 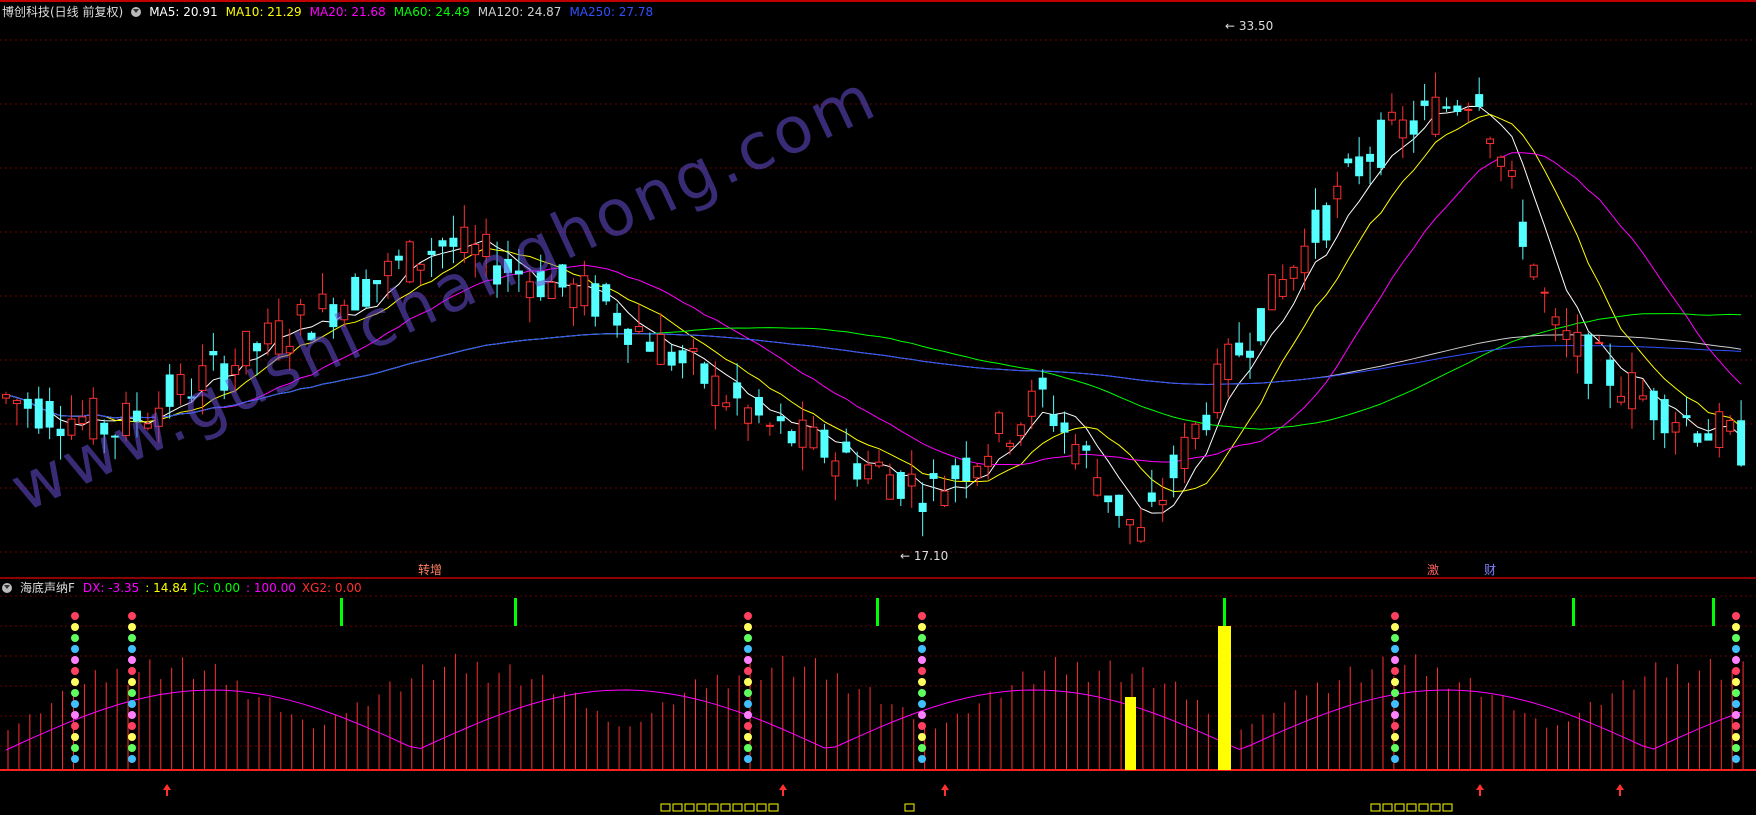 What do you see at coordinates (1224, 698) in the screenshot?
I see `yellow-bar-large` at bounding box center [1224, 698].